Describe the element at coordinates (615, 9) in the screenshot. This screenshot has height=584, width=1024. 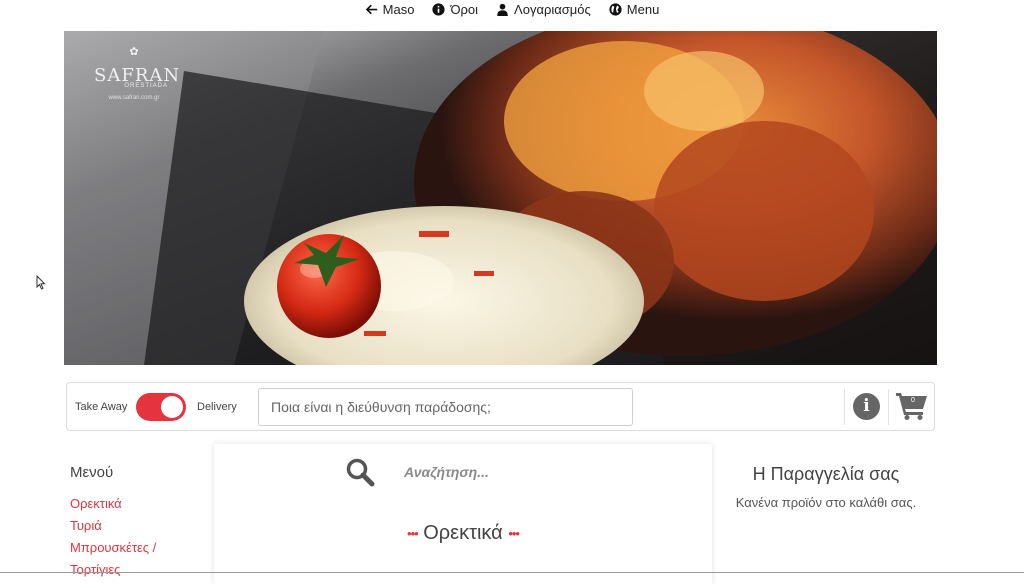
I see `globe-icon` at that location.